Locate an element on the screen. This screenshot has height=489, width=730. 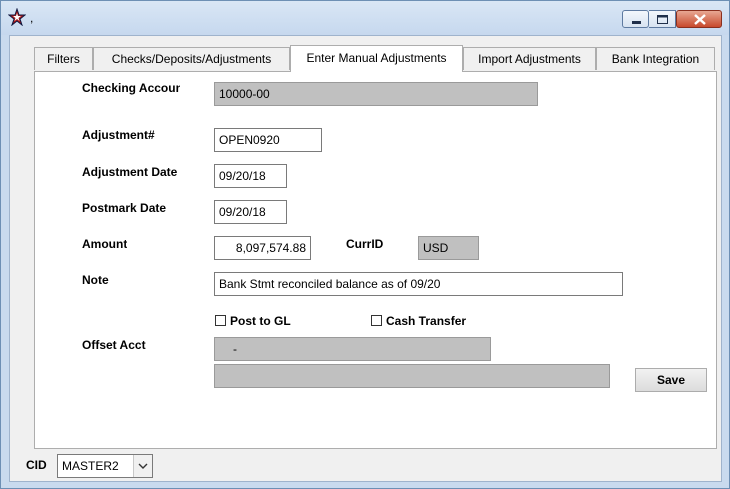
cash-transfer-checkbox is located at coordinates (376, 320).